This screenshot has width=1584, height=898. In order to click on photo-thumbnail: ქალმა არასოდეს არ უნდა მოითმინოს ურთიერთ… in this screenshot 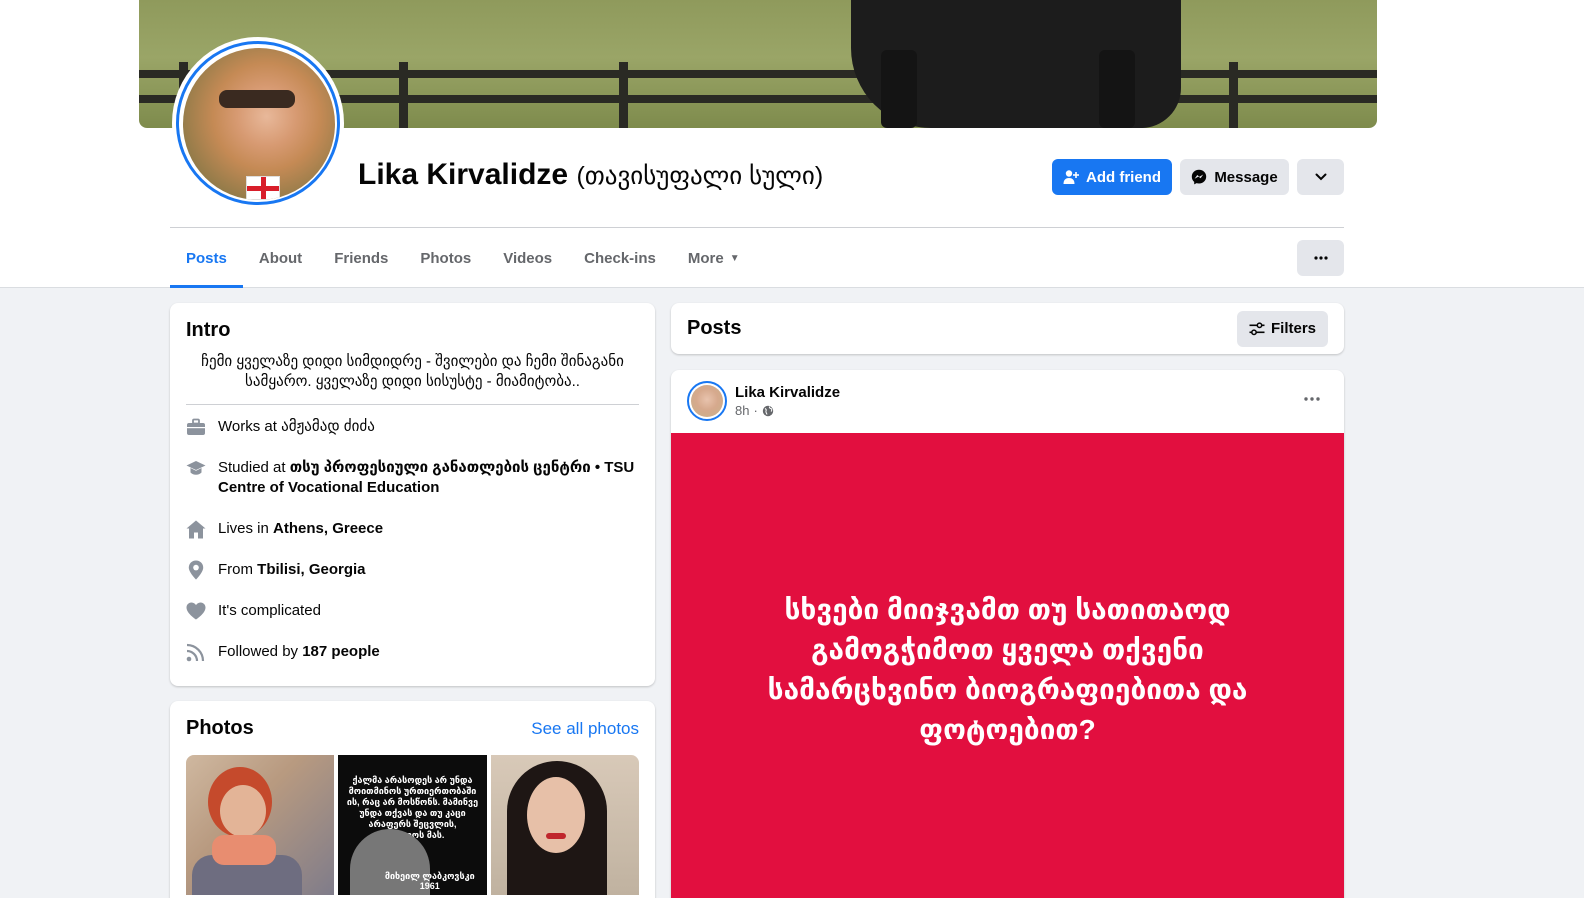, I will do `click(412, 825)`.